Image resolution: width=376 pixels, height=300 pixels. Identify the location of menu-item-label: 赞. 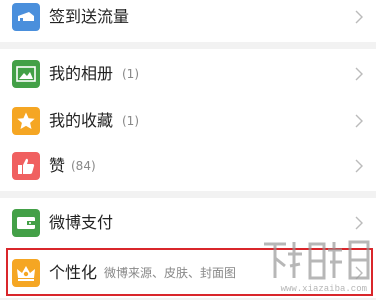
(57, 165).